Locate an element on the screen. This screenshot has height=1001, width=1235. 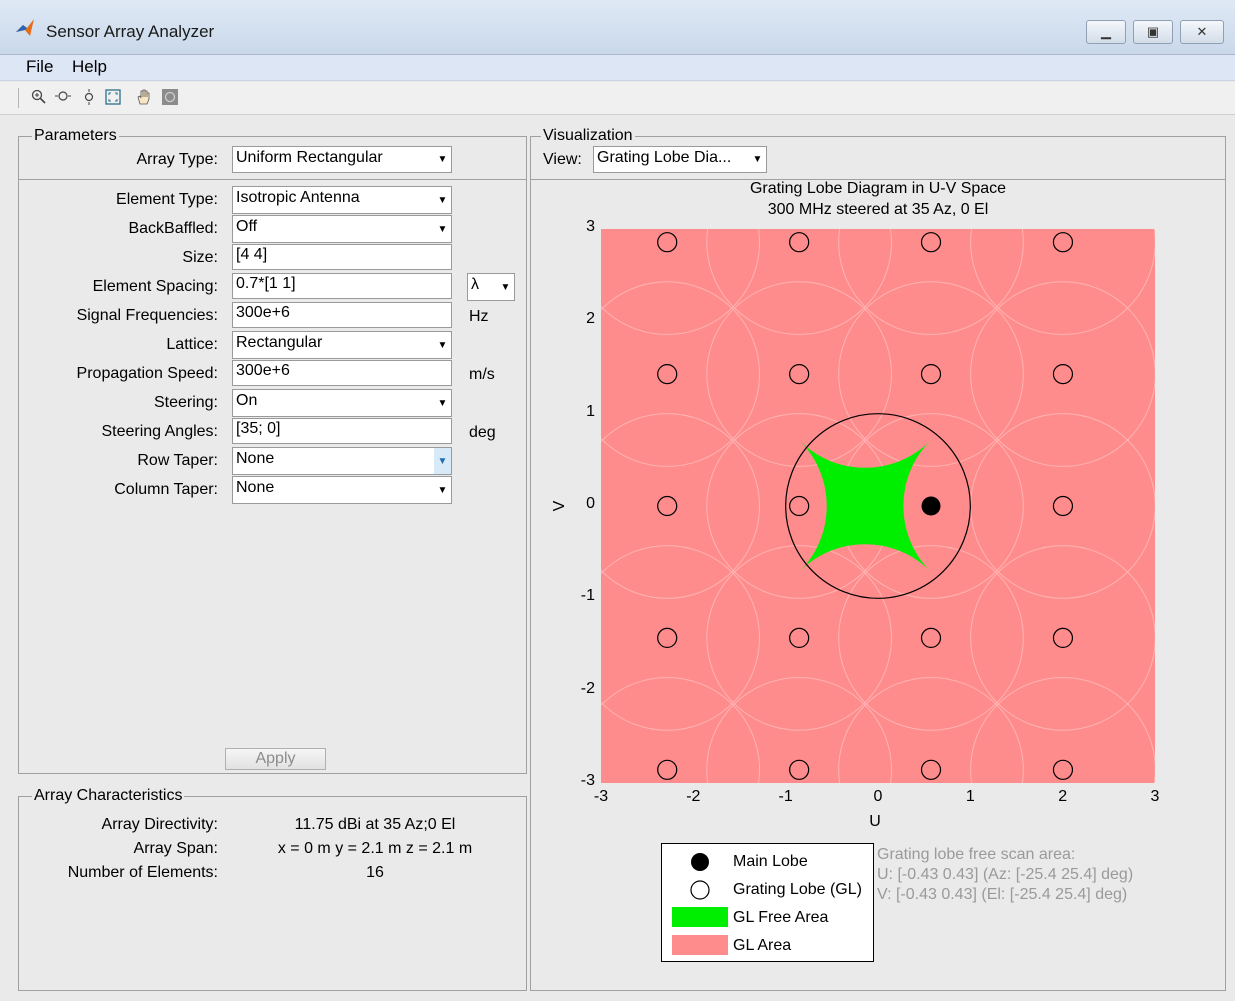
elements-value: 16 is located at coordinates (375, 872).